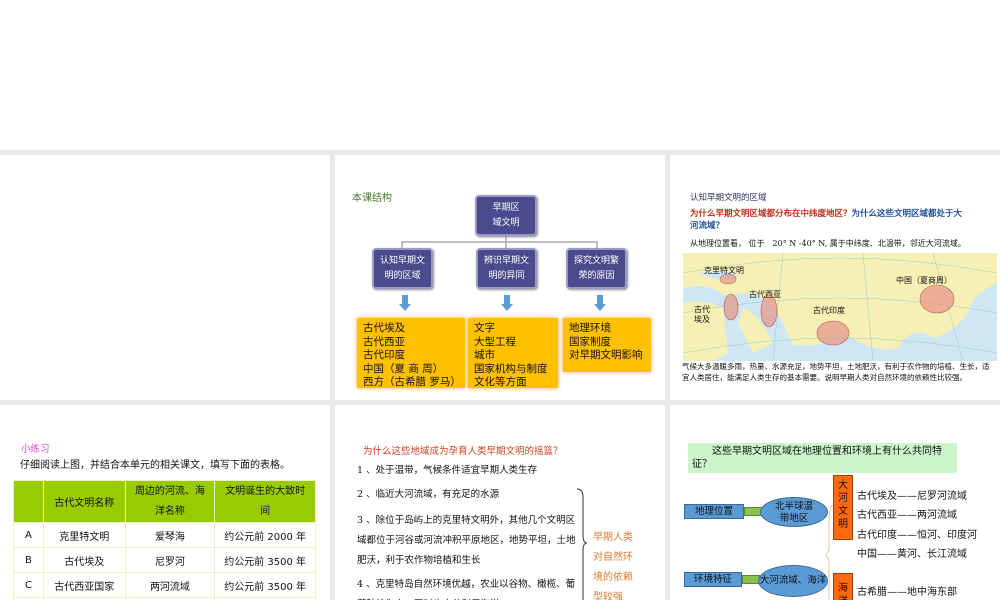 The width and height of the screenshot is (1000, 600). I want to click on detail-item: 城市, so click(484, 355).